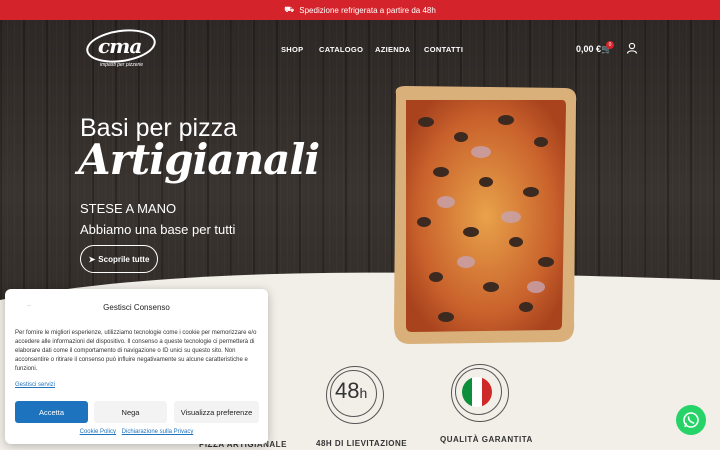  I want to click on hero-script-title: Artigianali, so click(199, 159).